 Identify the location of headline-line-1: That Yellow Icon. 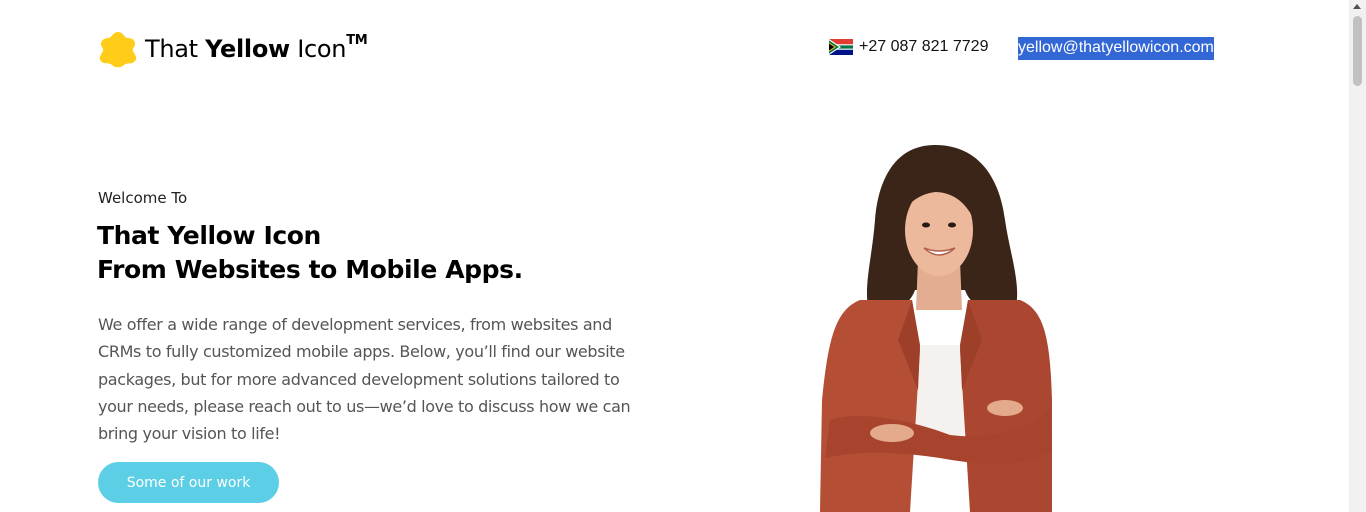
(209, 235).